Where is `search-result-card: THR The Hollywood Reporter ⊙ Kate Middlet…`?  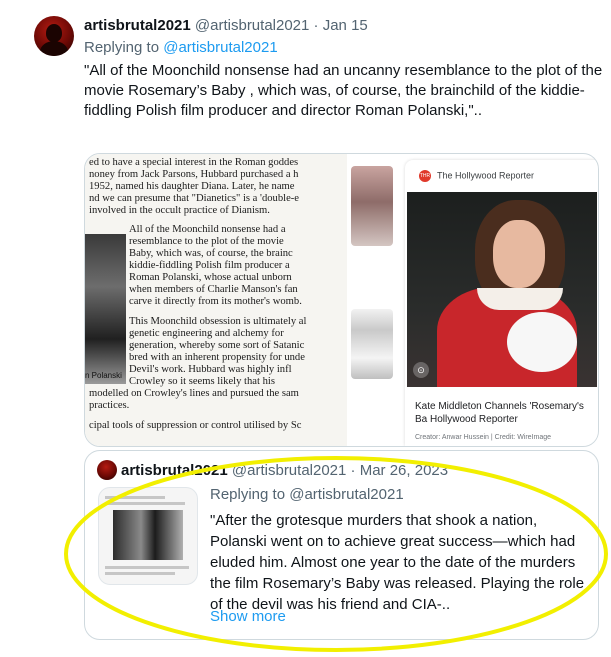 search-result-card: THR The Hollywood Reporter ⊙ Kate Middlet… is located at coordinates (501, 303).